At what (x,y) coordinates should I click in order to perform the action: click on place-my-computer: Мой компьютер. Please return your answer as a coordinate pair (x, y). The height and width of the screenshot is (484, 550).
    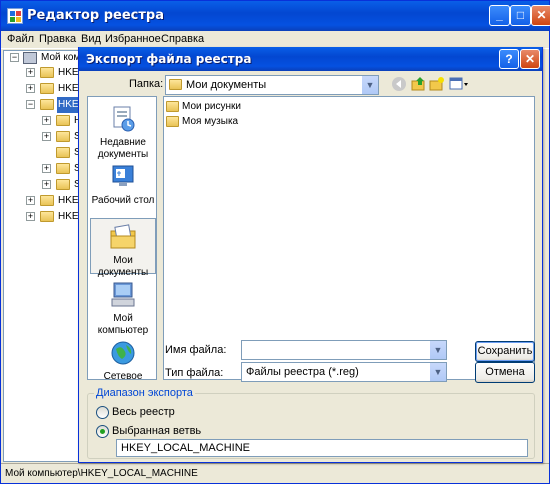
    Looking at the image, I should click on (123, 309).